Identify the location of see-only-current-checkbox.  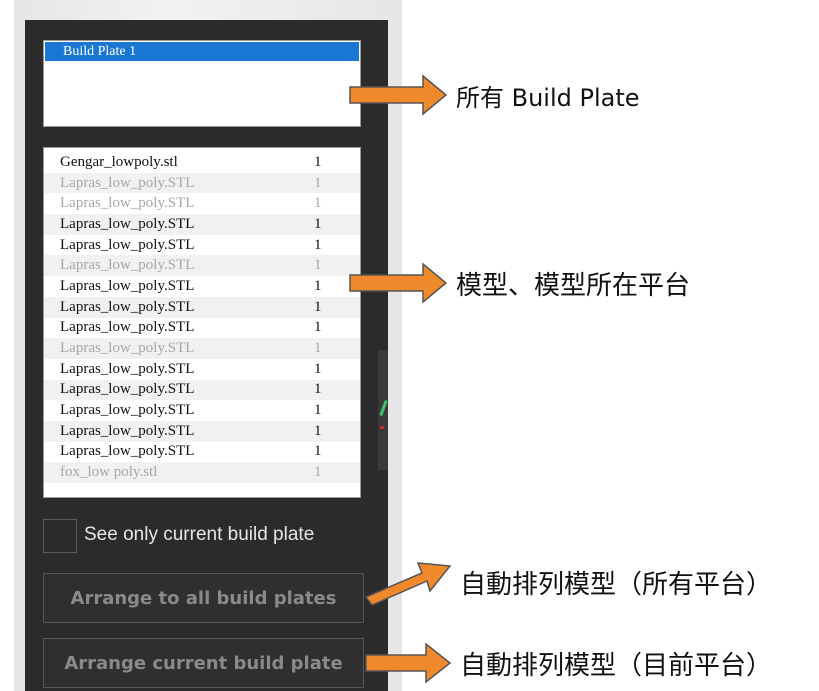
(60, 536).